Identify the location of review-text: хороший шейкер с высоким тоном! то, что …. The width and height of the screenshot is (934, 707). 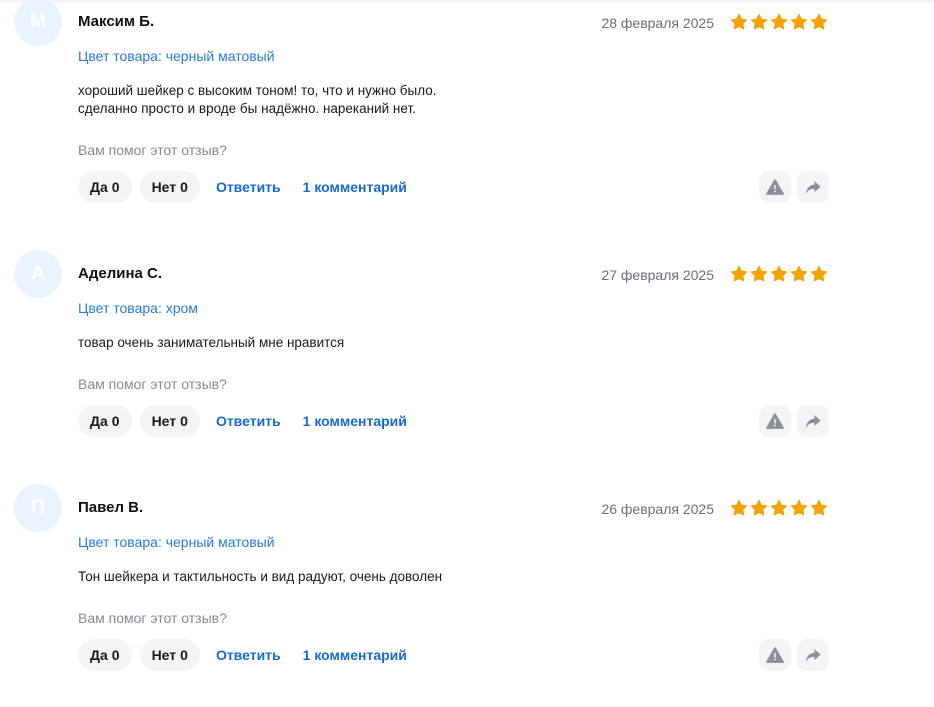
(358, 100).